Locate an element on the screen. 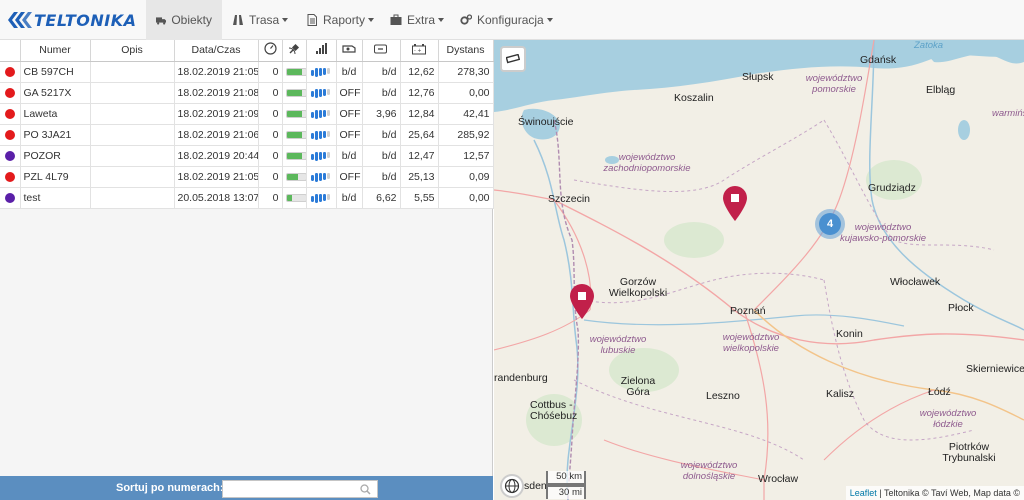 This screenshot has height=500, width=1024. col-satellites is located at coordinates (294, 51).